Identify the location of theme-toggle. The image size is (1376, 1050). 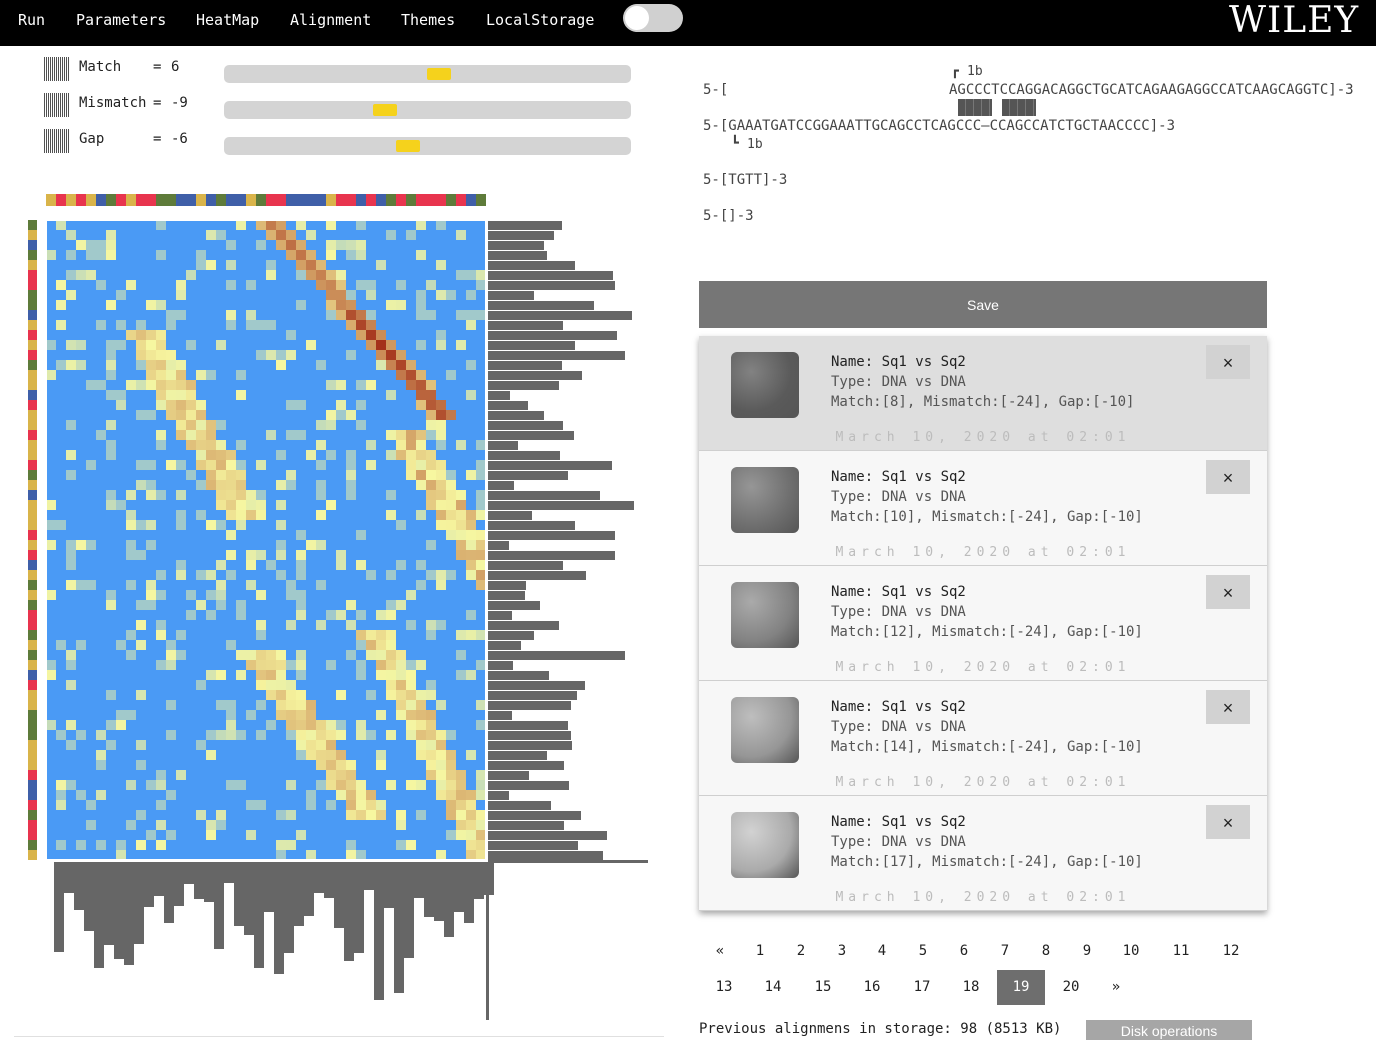
(653, 18).